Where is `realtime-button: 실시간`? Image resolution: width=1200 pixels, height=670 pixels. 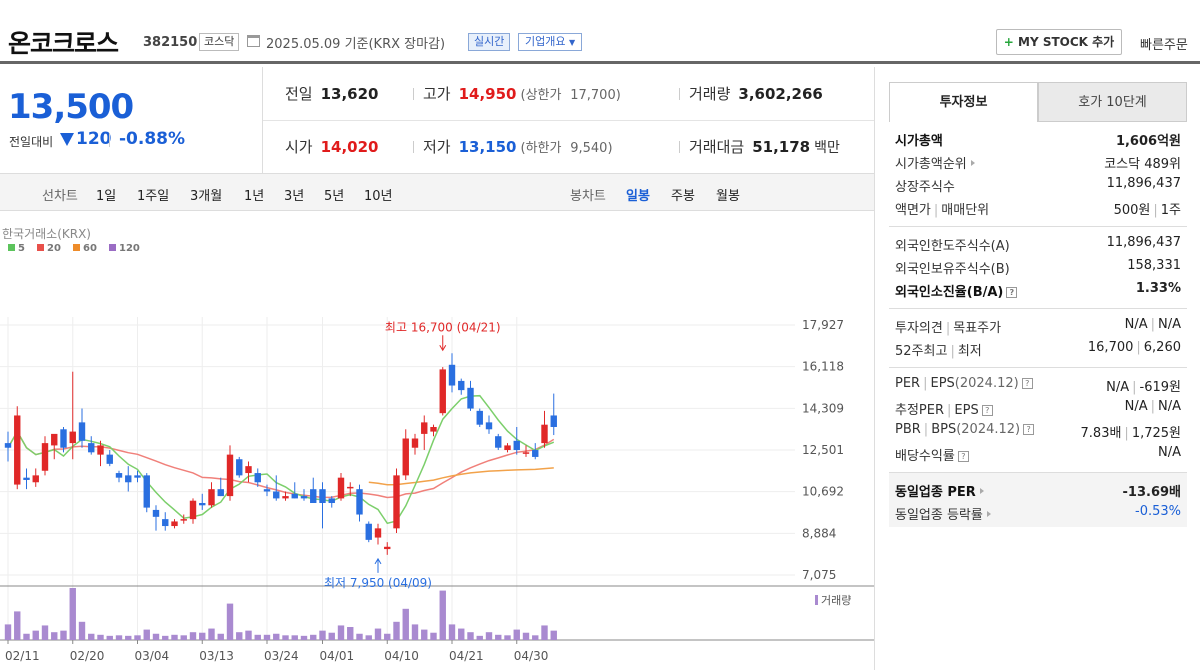
realtime-button: 실시간 is located at coordinates (489, 42).